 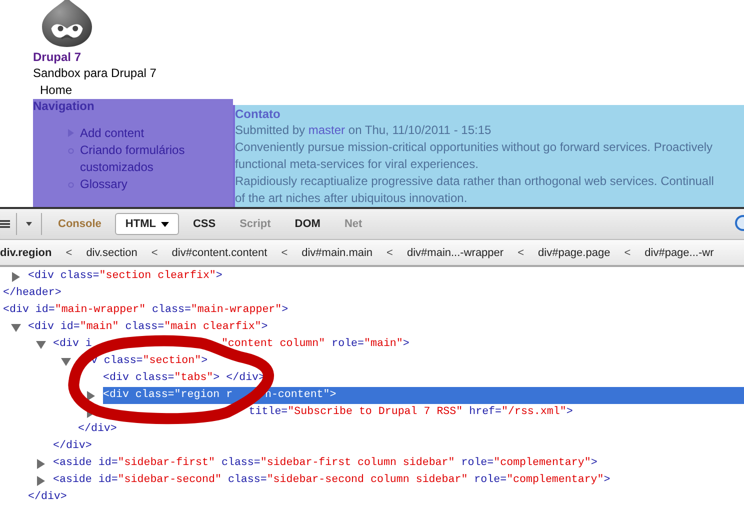 What do you see at coordinates (168, 395) in the screenshot?
I see `html-tag-line: <div class="region r` at bounding box center [168, 395].